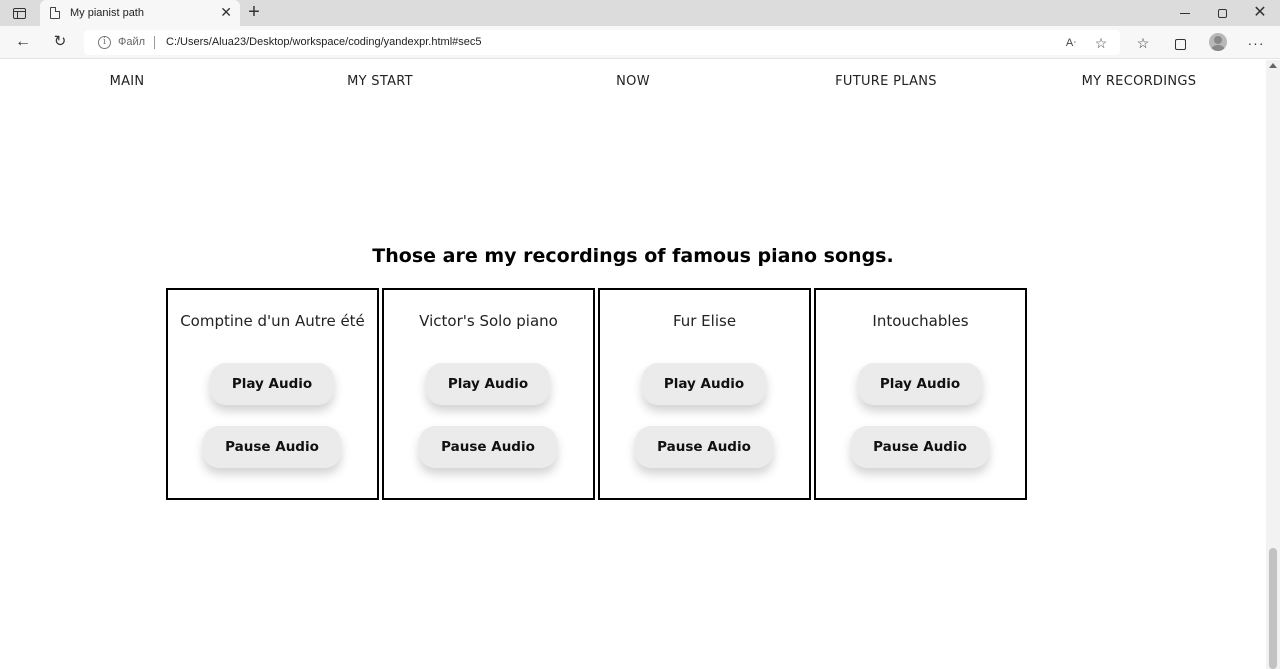  What do you see at coordinates (1256, 43) in the screenshot?
I see `more-icon: ···` at bounding box center [1256, 43].